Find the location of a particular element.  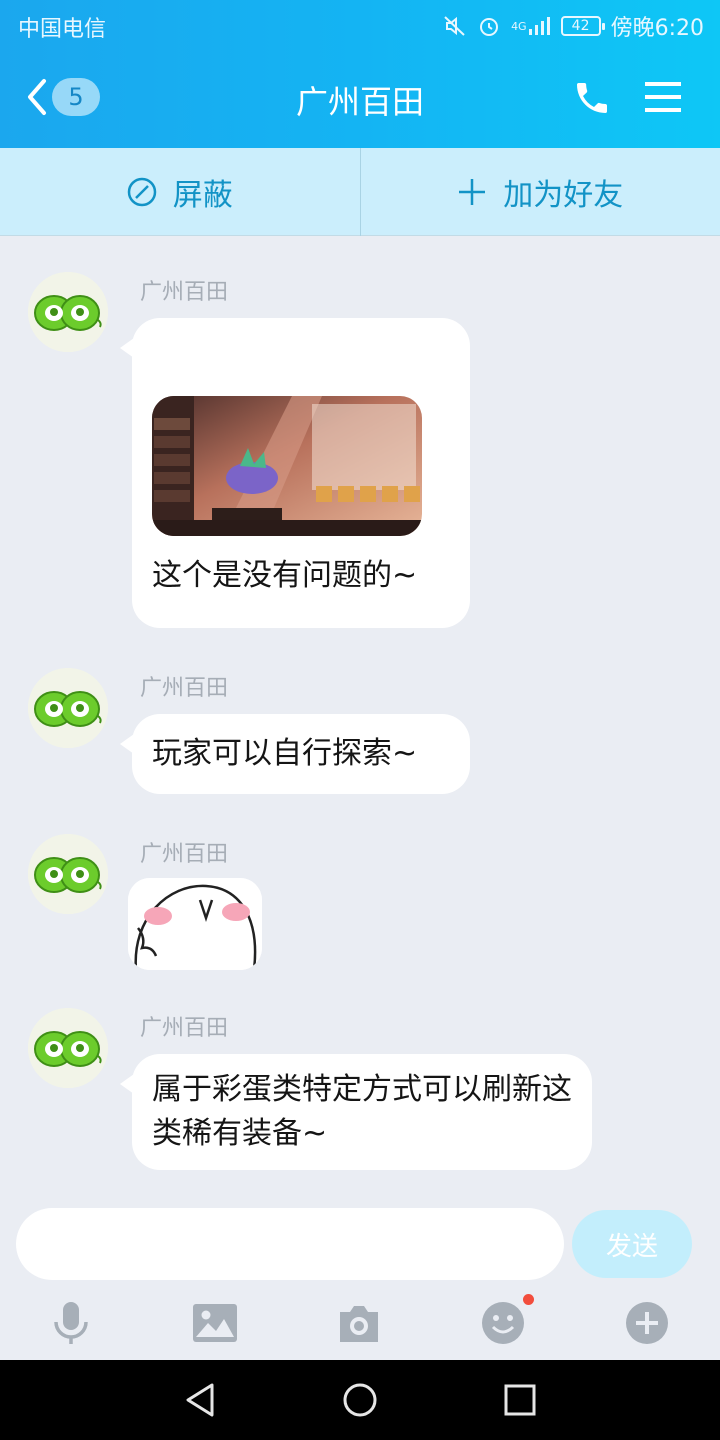

phone-icon is located at coordinates (592, 98).